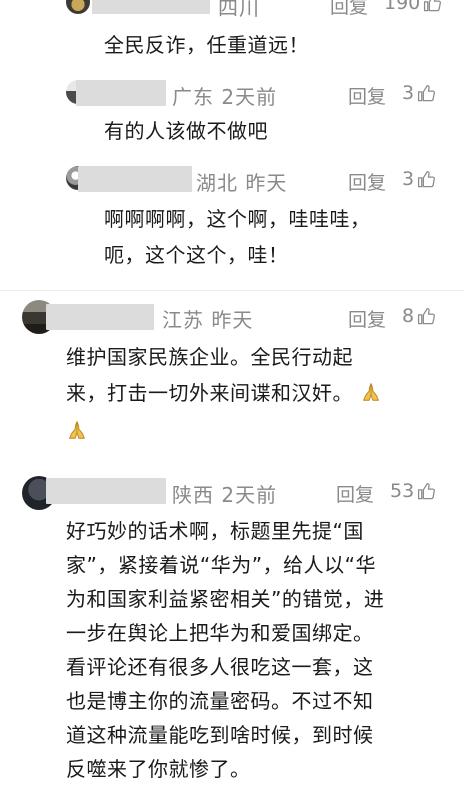 The image size is (464, 800). Describe the element at coordinates (215, 531) in the screenshot. I see `comment-text-line: 好巧妙的话术啊，标题里先提“国` at that location.